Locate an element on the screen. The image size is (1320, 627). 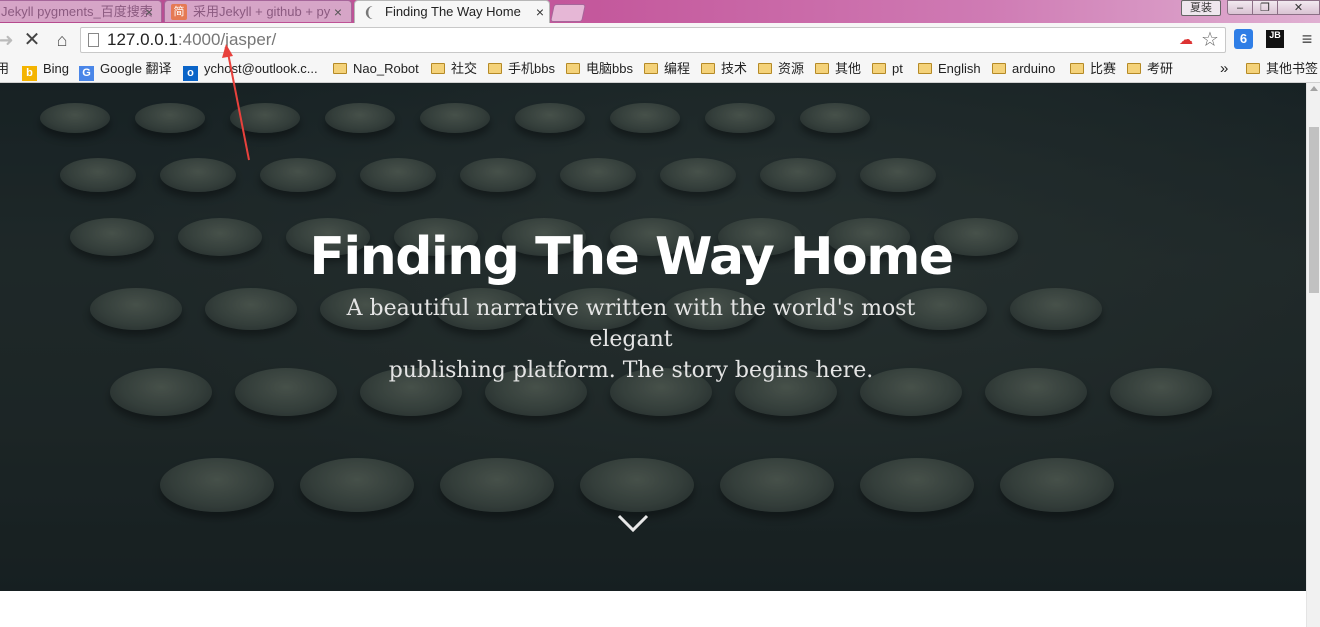
bookmark-apps: 用 is located at coordinates (4, 69).